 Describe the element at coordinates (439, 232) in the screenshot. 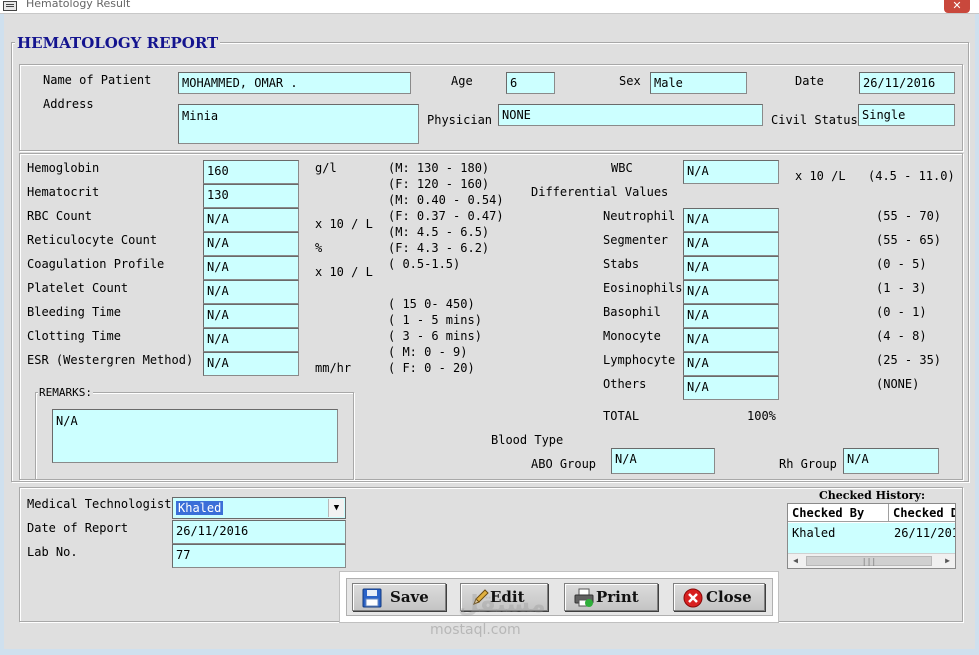

I see `range-text: (M: 4.5 - 6.5)` at that location.